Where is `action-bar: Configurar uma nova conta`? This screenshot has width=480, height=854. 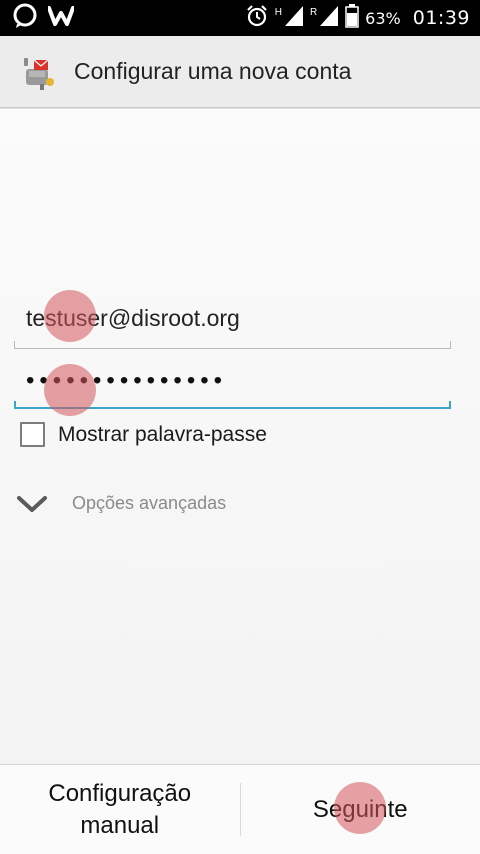 action-bar: Configurar uma nova conta is located at coordinates (240, 72).